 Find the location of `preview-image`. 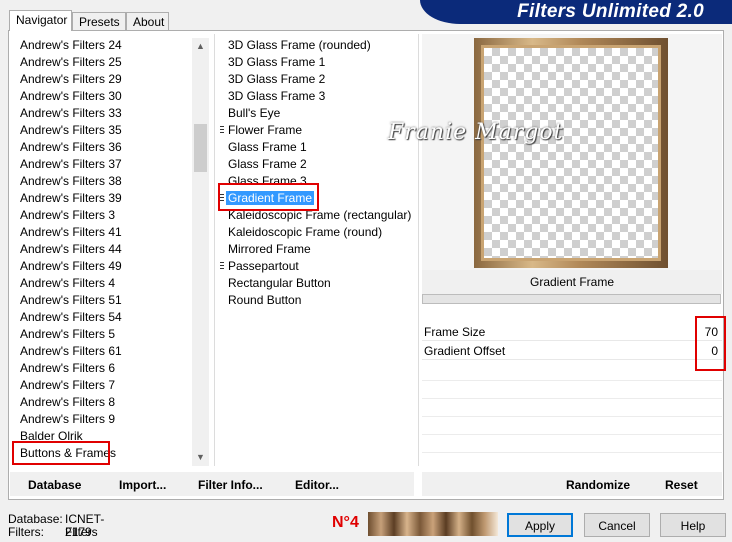

preview-image is located at coordinates (571, 153).